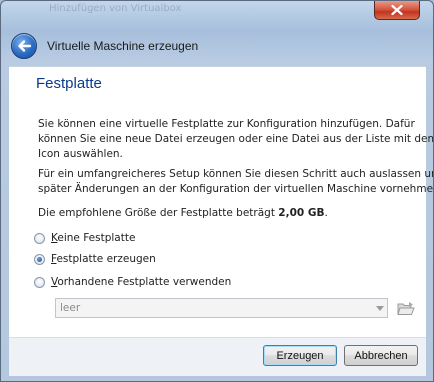  What do you see at coordinates (141, 282) in the screenshot?
I see `radio-existing-disk-label: Vorhandene Festplatte verwenden` at bounding box center [141, 282].